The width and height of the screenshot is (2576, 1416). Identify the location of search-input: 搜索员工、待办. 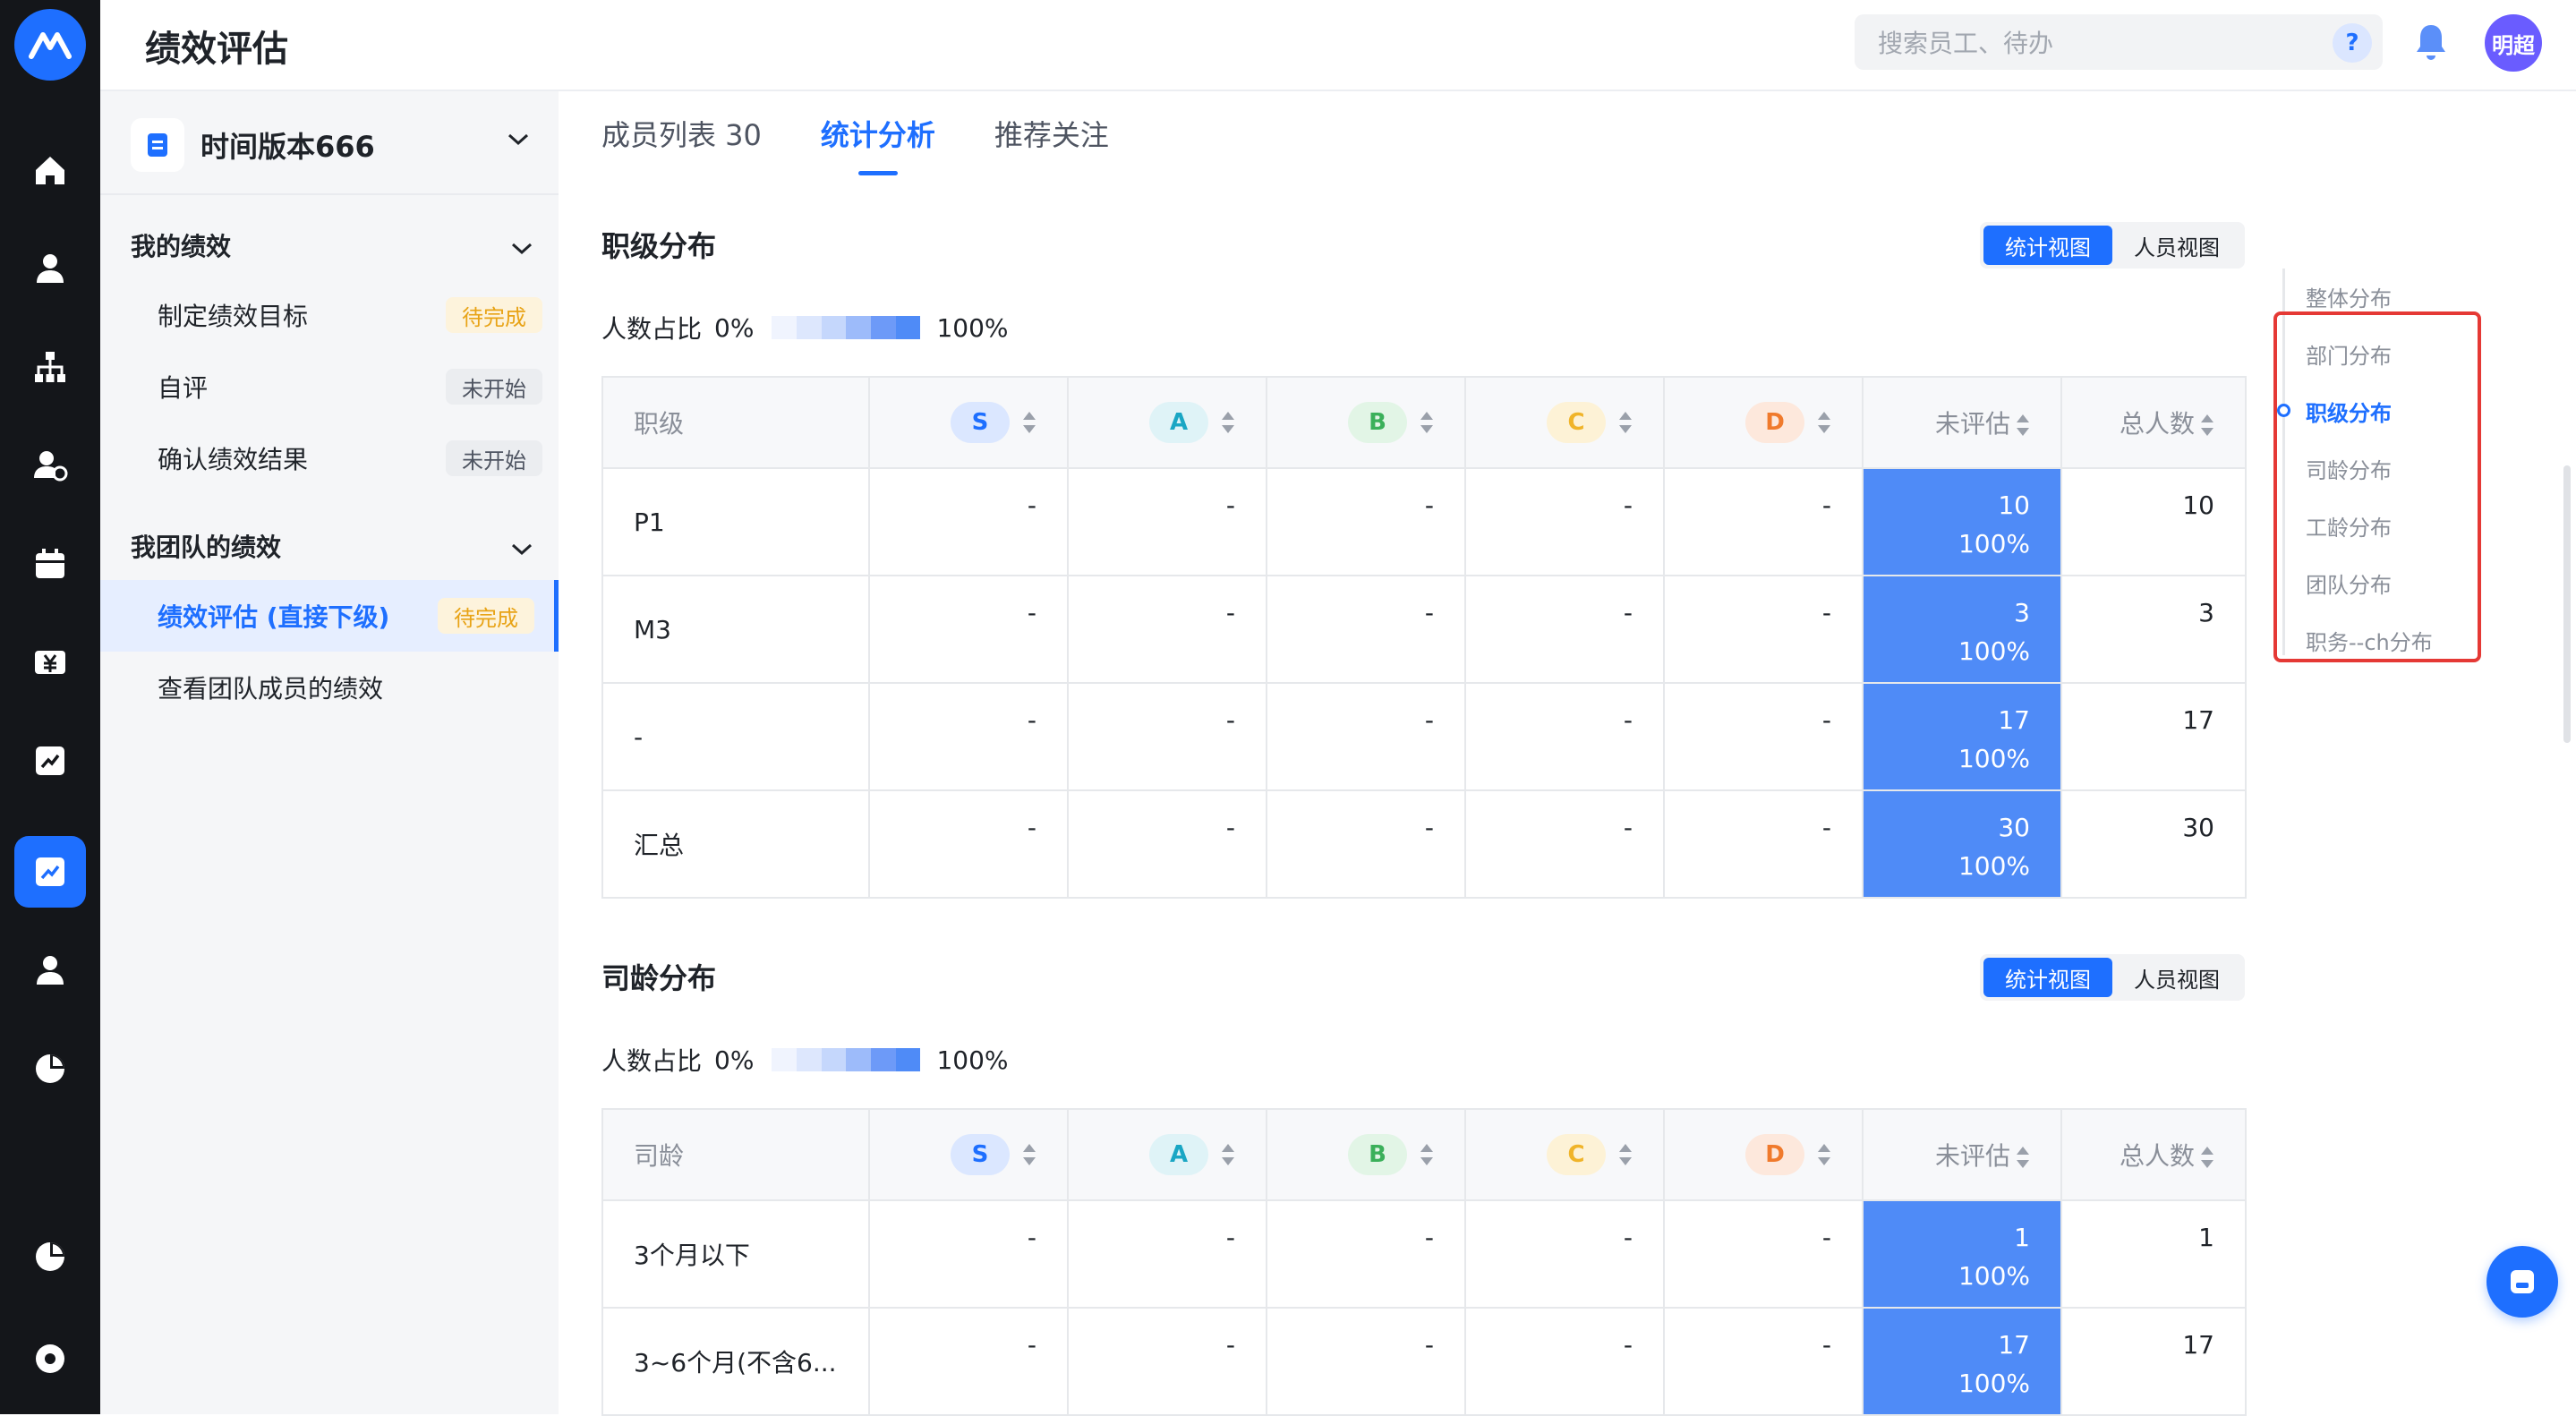
(2119, 42).